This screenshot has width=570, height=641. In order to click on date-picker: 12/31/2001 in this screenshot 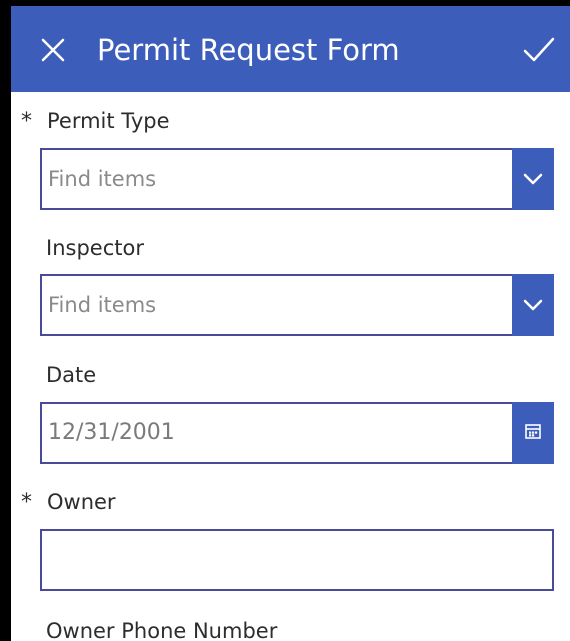, I will do `click(297, 433)`.